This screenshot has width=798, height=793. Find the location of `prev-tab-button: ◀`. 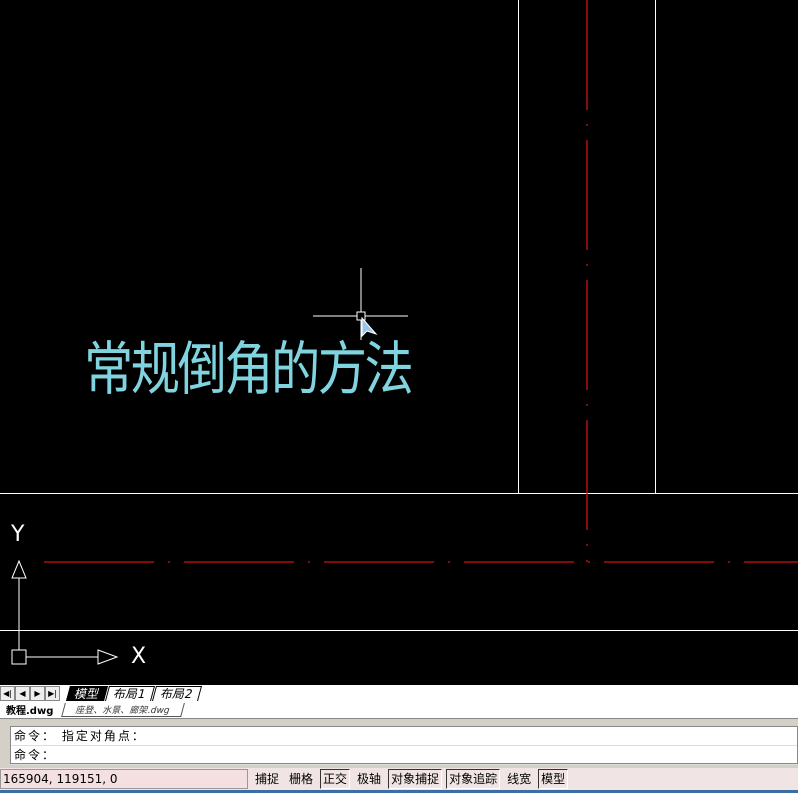

prev-tab-button: ◀ is located at coordinates (22, 693).